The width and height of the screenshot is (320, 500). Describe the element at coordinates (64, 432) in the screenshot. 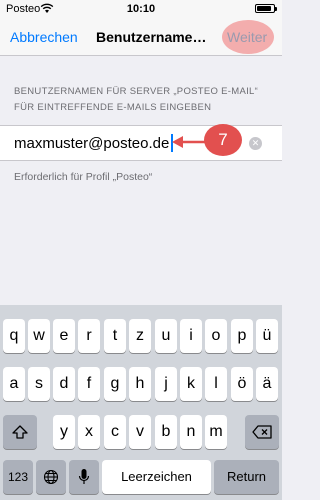

I see `key-y: y` at that location.